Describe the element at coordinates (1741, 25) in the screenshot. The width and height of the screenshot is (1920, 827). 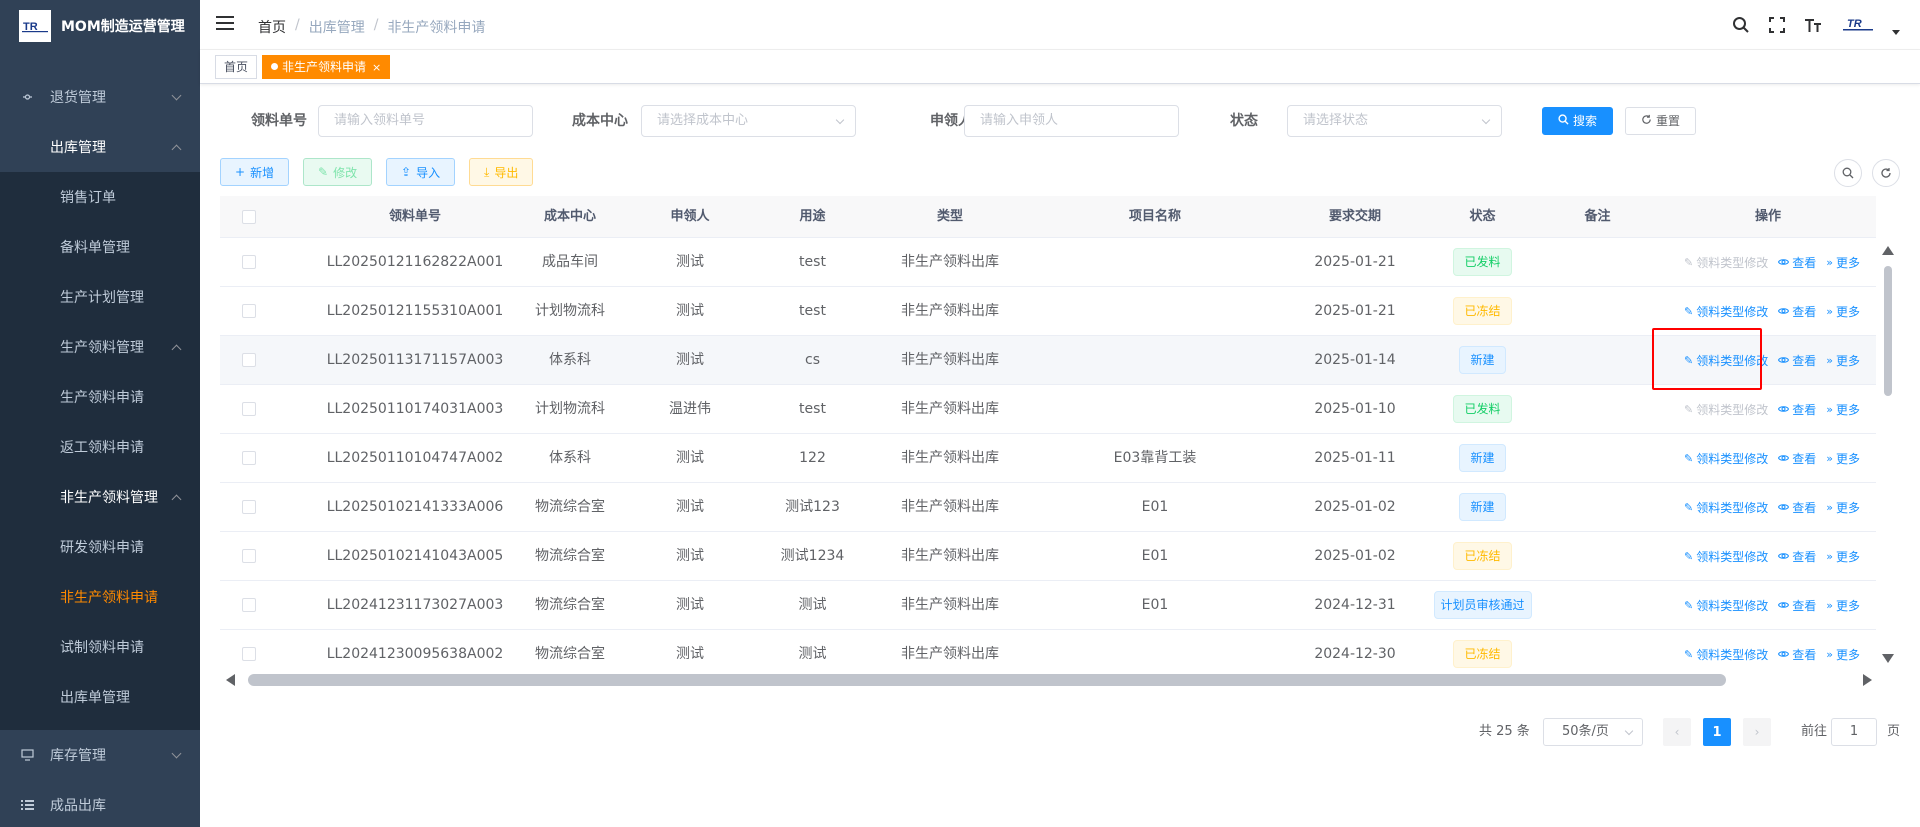
I see `search-icon` at that location.